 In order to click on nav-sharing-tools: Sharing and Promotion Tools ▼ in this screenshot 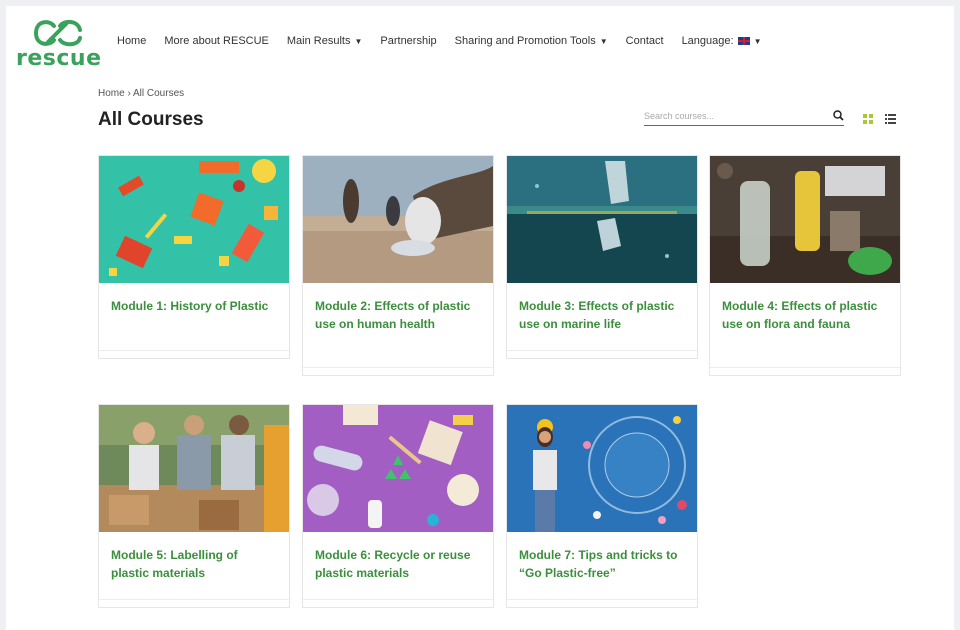, I will do `click(531, 41)`.